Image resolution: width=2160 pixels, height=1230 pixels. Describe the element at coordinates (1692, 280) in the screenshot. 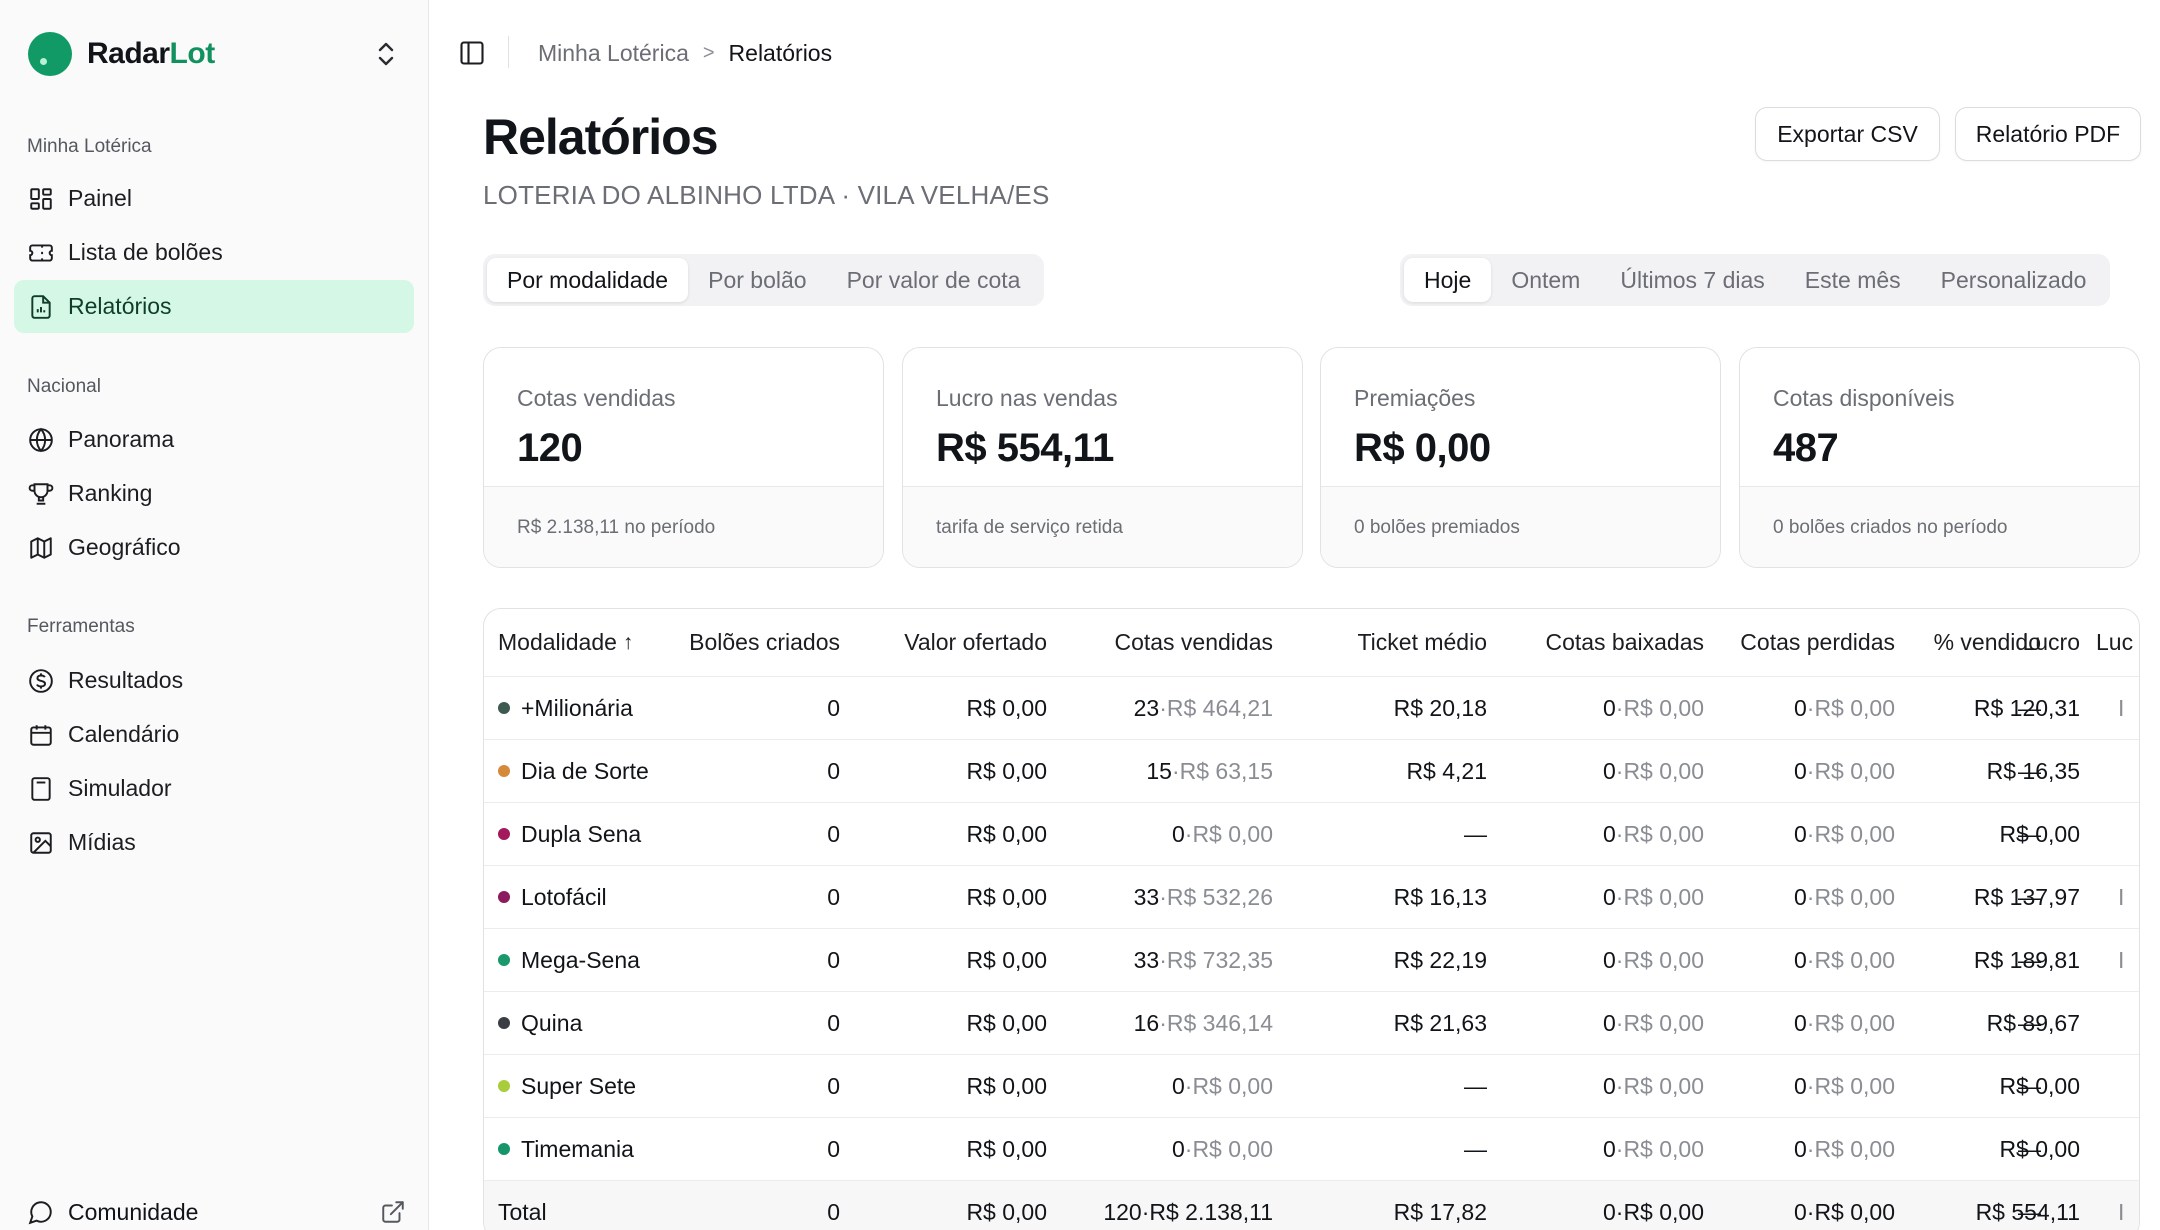

I see `tab-ultimos-7-dias: Últimos 7 dias` at that location.